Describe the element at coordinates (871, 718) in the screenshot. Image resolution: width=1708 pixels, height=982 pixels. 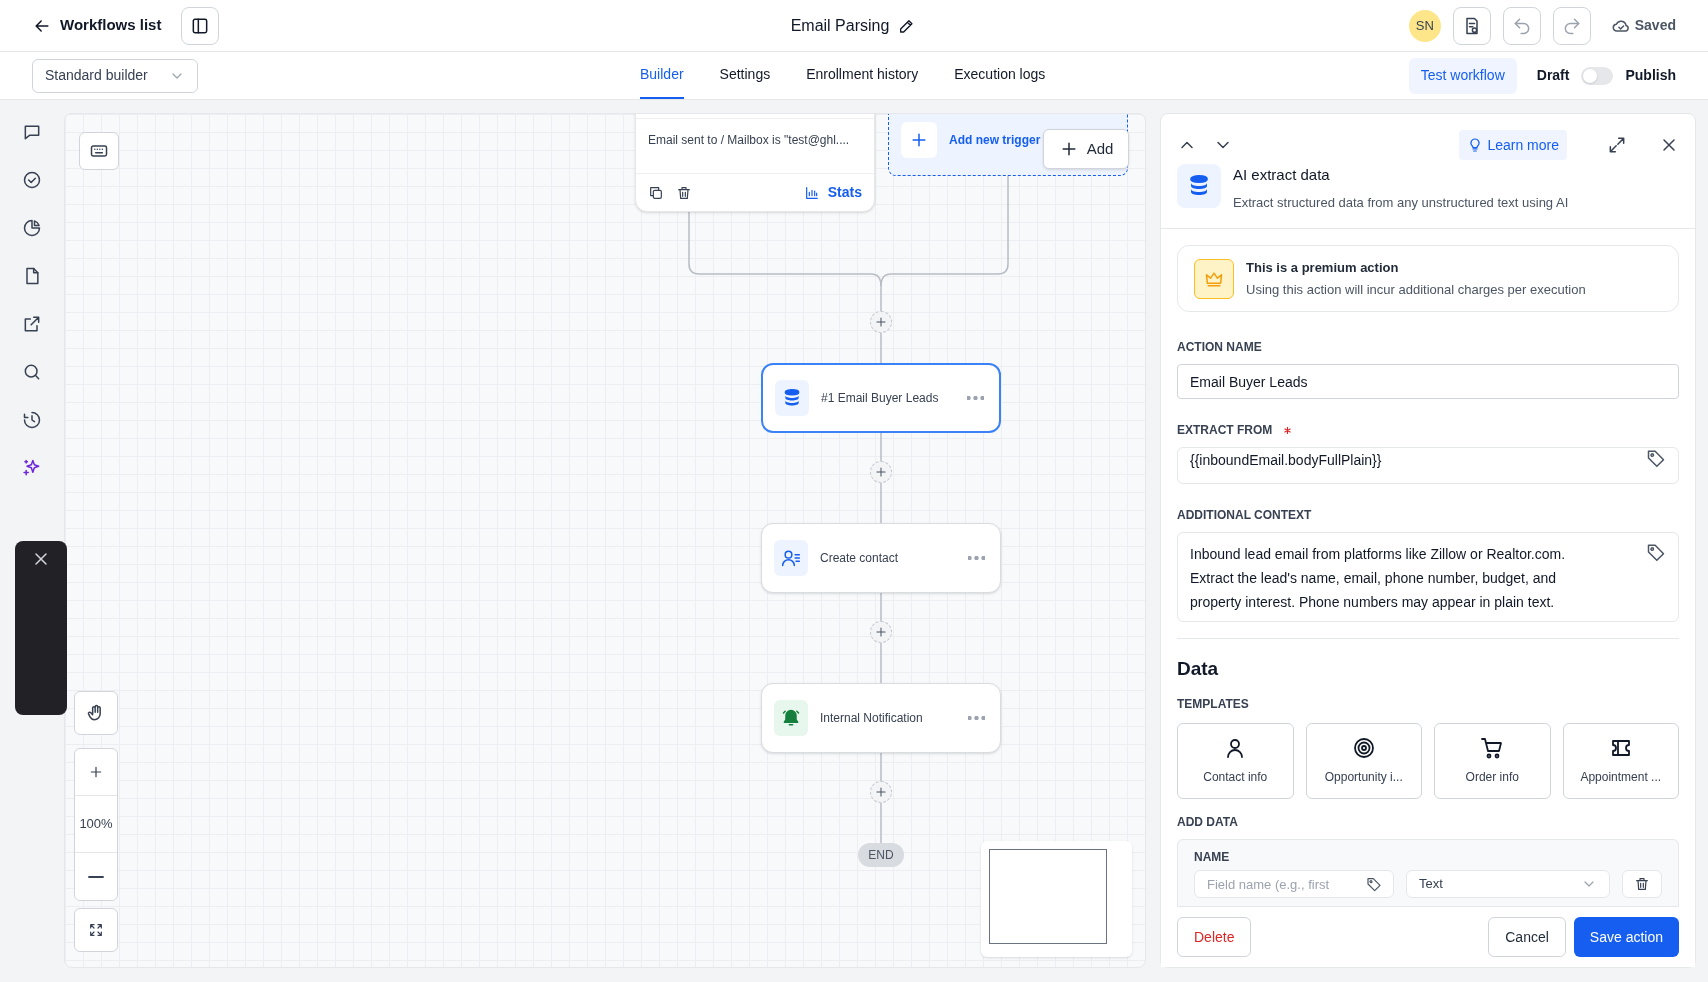
I see `step-label: Internal Notification` at that location.